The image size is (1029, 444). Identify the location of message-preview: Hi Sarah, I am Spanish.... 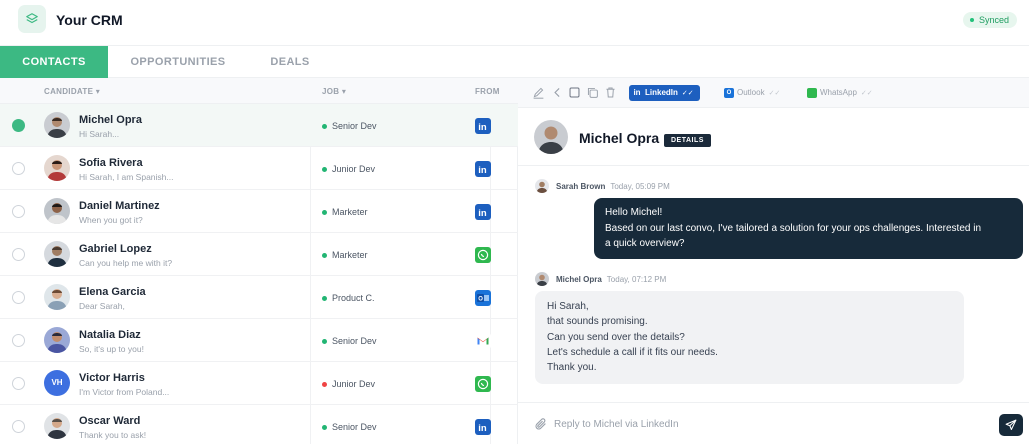
(126, 177).